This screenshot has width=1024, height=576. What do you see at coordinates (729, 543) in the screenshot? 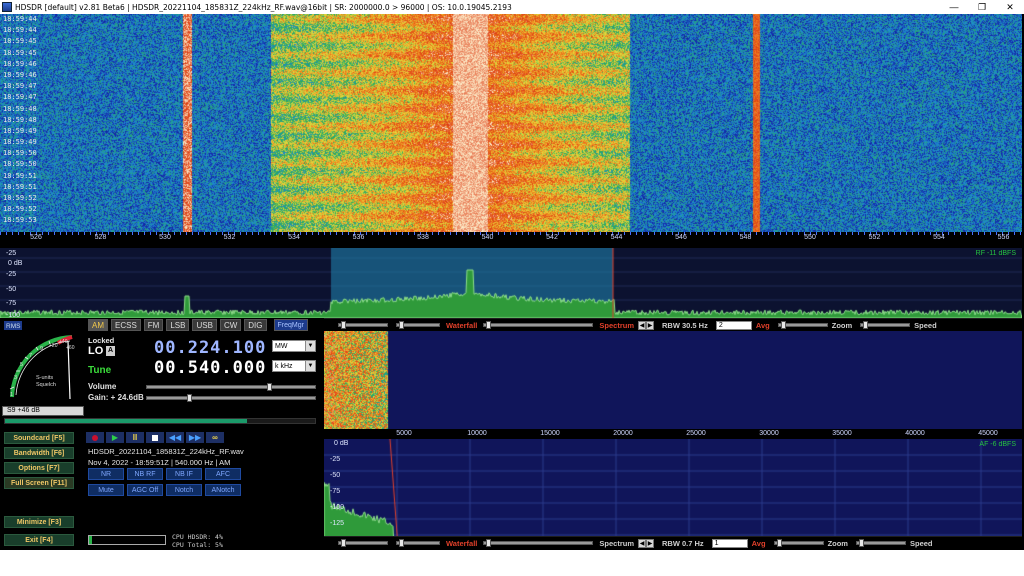
I see `af-avg-select: 1` at bounding box center [729, 543].